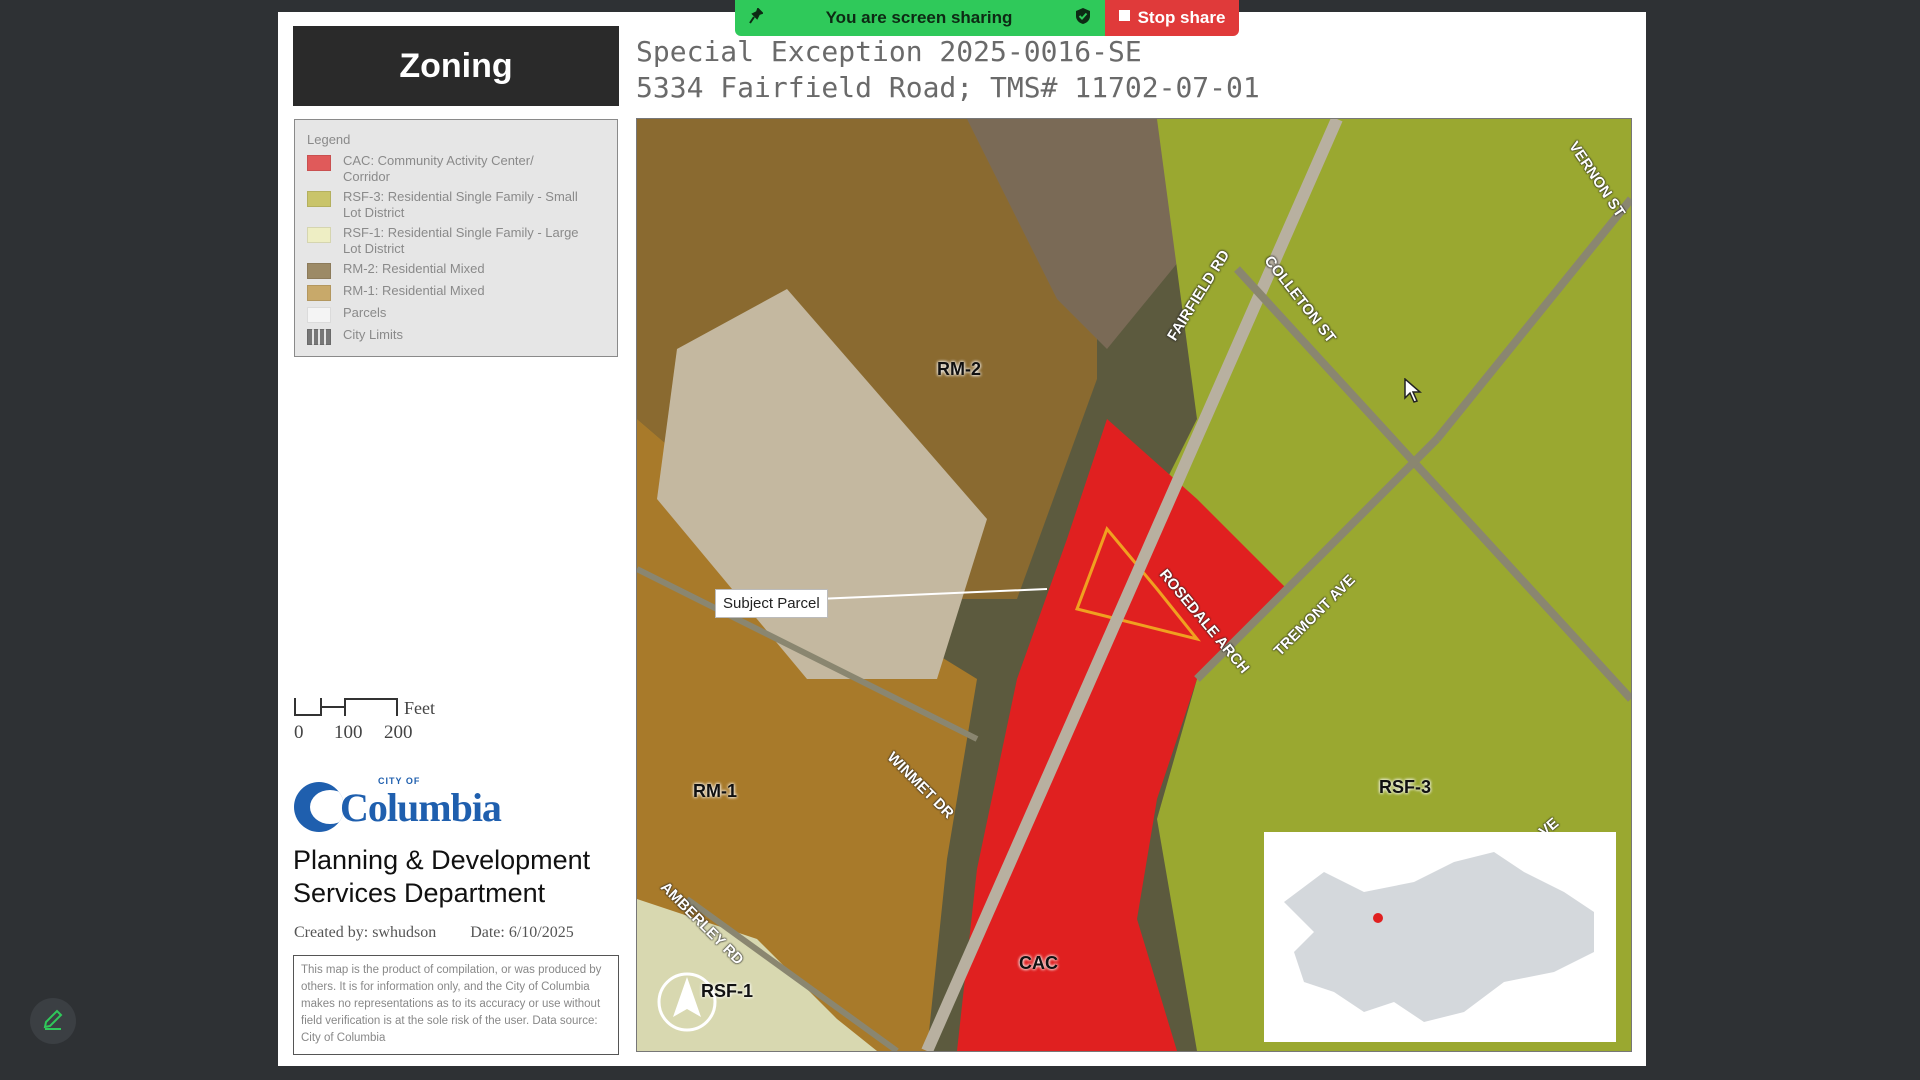 Image resolution: width=1920 pixels, height=1080 pixels. What do you see at coordinates (329, 139) in the screenshot?
I see `legend-title: Legend` at bounding box center [329, 139].